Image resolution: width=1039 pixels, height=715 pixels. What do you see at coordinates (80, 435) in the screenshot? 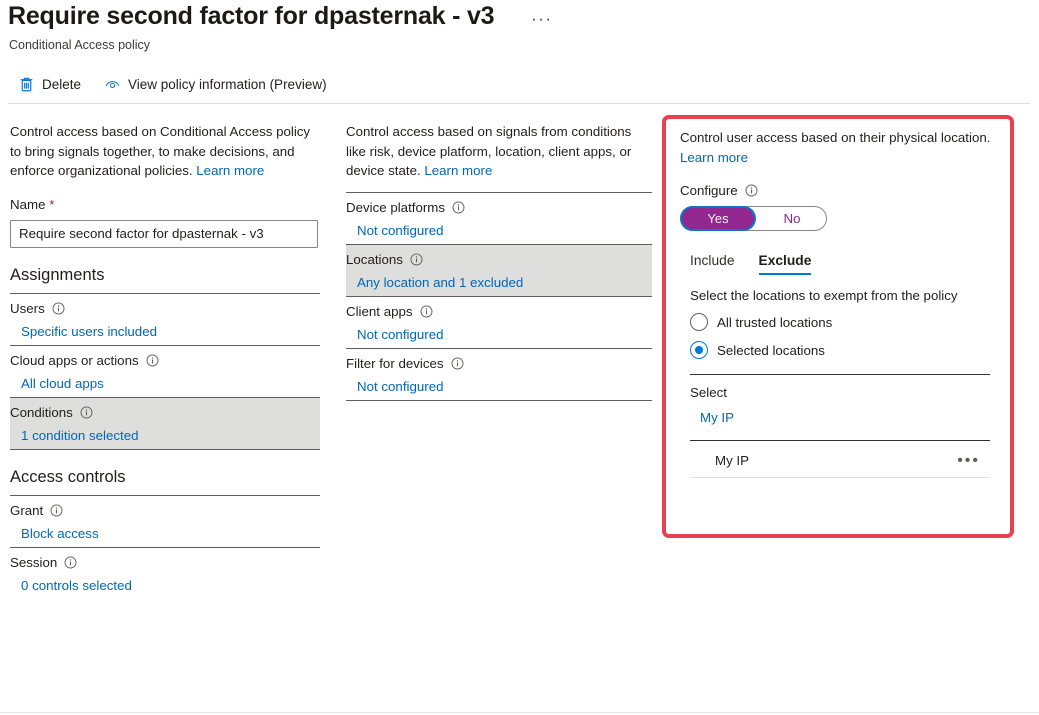
I see `setting-row-conditions-value: 1 condition selected` at bounding box center [80, 435].